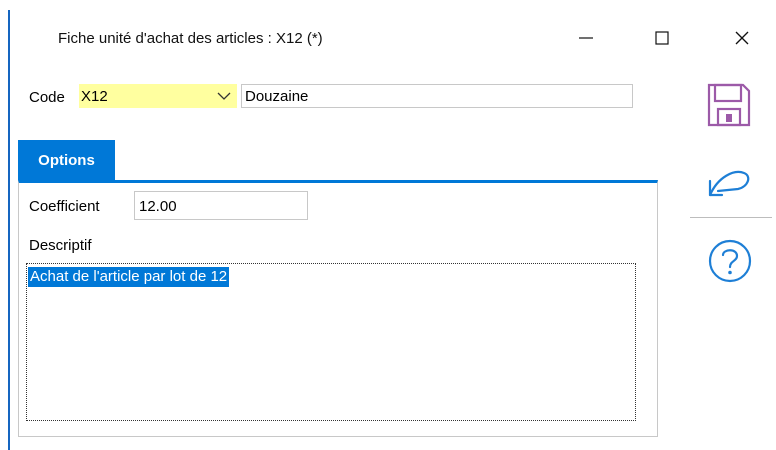  What do you see at coordinates (129, 277) in the screenshot?
I see `descriptif-selected-text: Achat de l'article par lot de 12` at bounding box center [129, 277].